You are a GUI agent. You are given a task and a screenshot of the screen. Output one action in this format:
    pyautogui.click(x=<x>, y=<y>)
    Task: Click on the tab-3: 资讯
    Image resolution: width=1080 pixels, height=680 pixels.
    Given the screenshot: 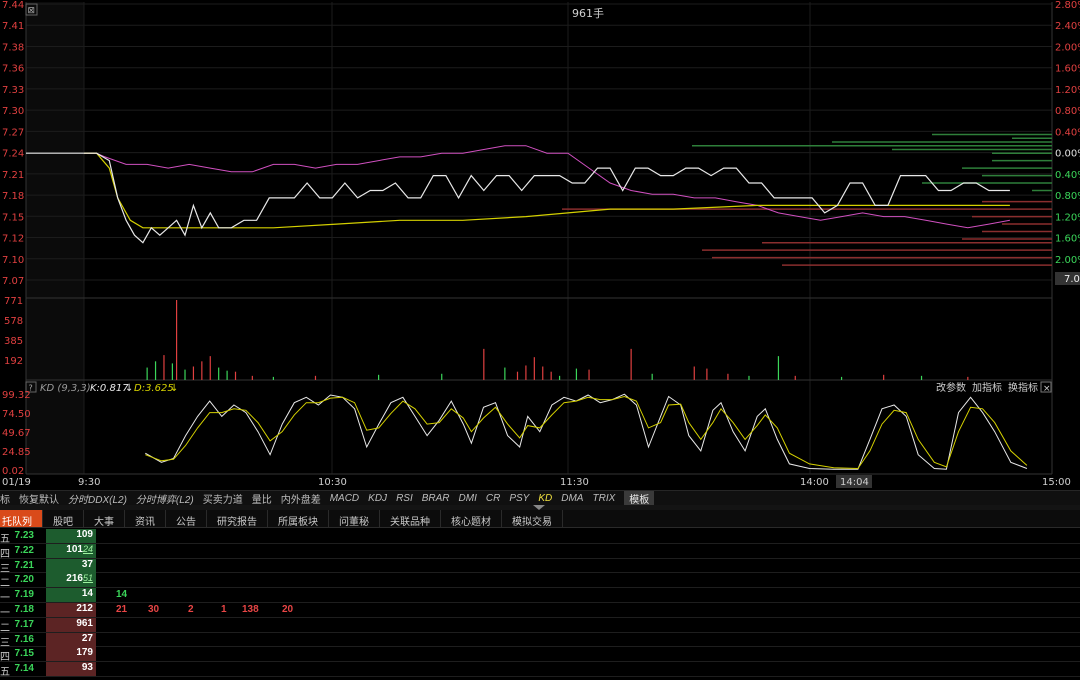 What is the action you would take?
    pyautogui.click(x=145, y=519)
    